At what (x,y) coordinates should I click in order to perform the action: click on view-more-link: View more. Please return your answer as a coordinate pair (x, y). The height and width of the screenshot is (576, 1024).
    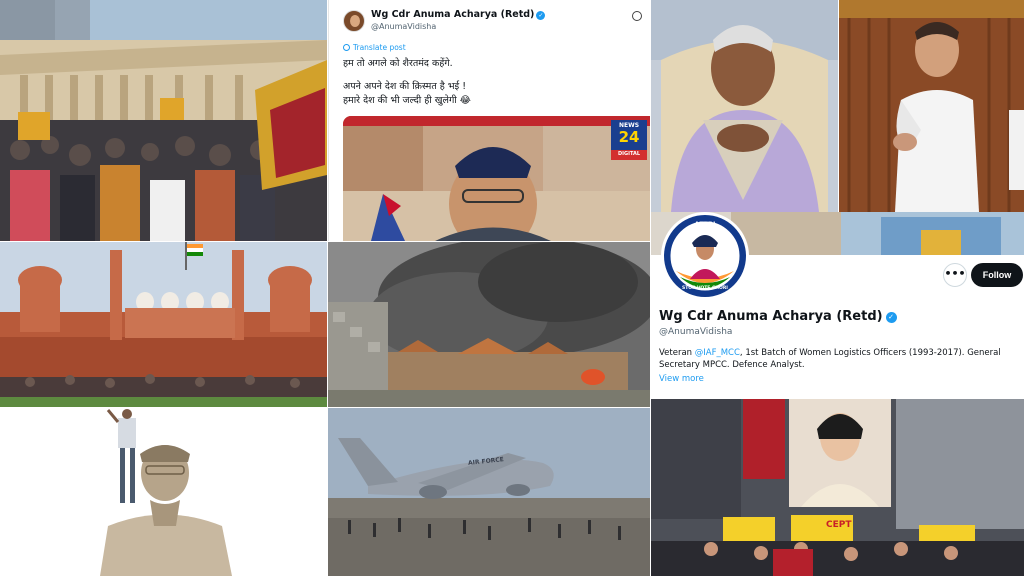
    Looking at the image, I should click on (681, 379).